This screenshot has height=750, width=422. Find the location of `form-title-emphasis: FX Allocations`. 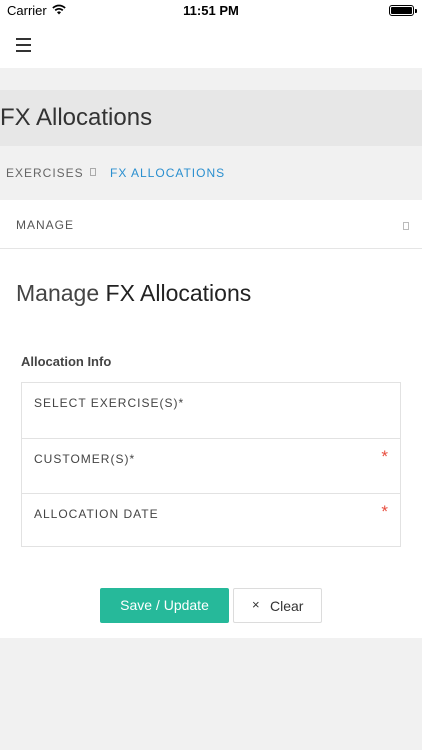

form-title-emphasis: FX Allocations is located at coordinates (178, 293).